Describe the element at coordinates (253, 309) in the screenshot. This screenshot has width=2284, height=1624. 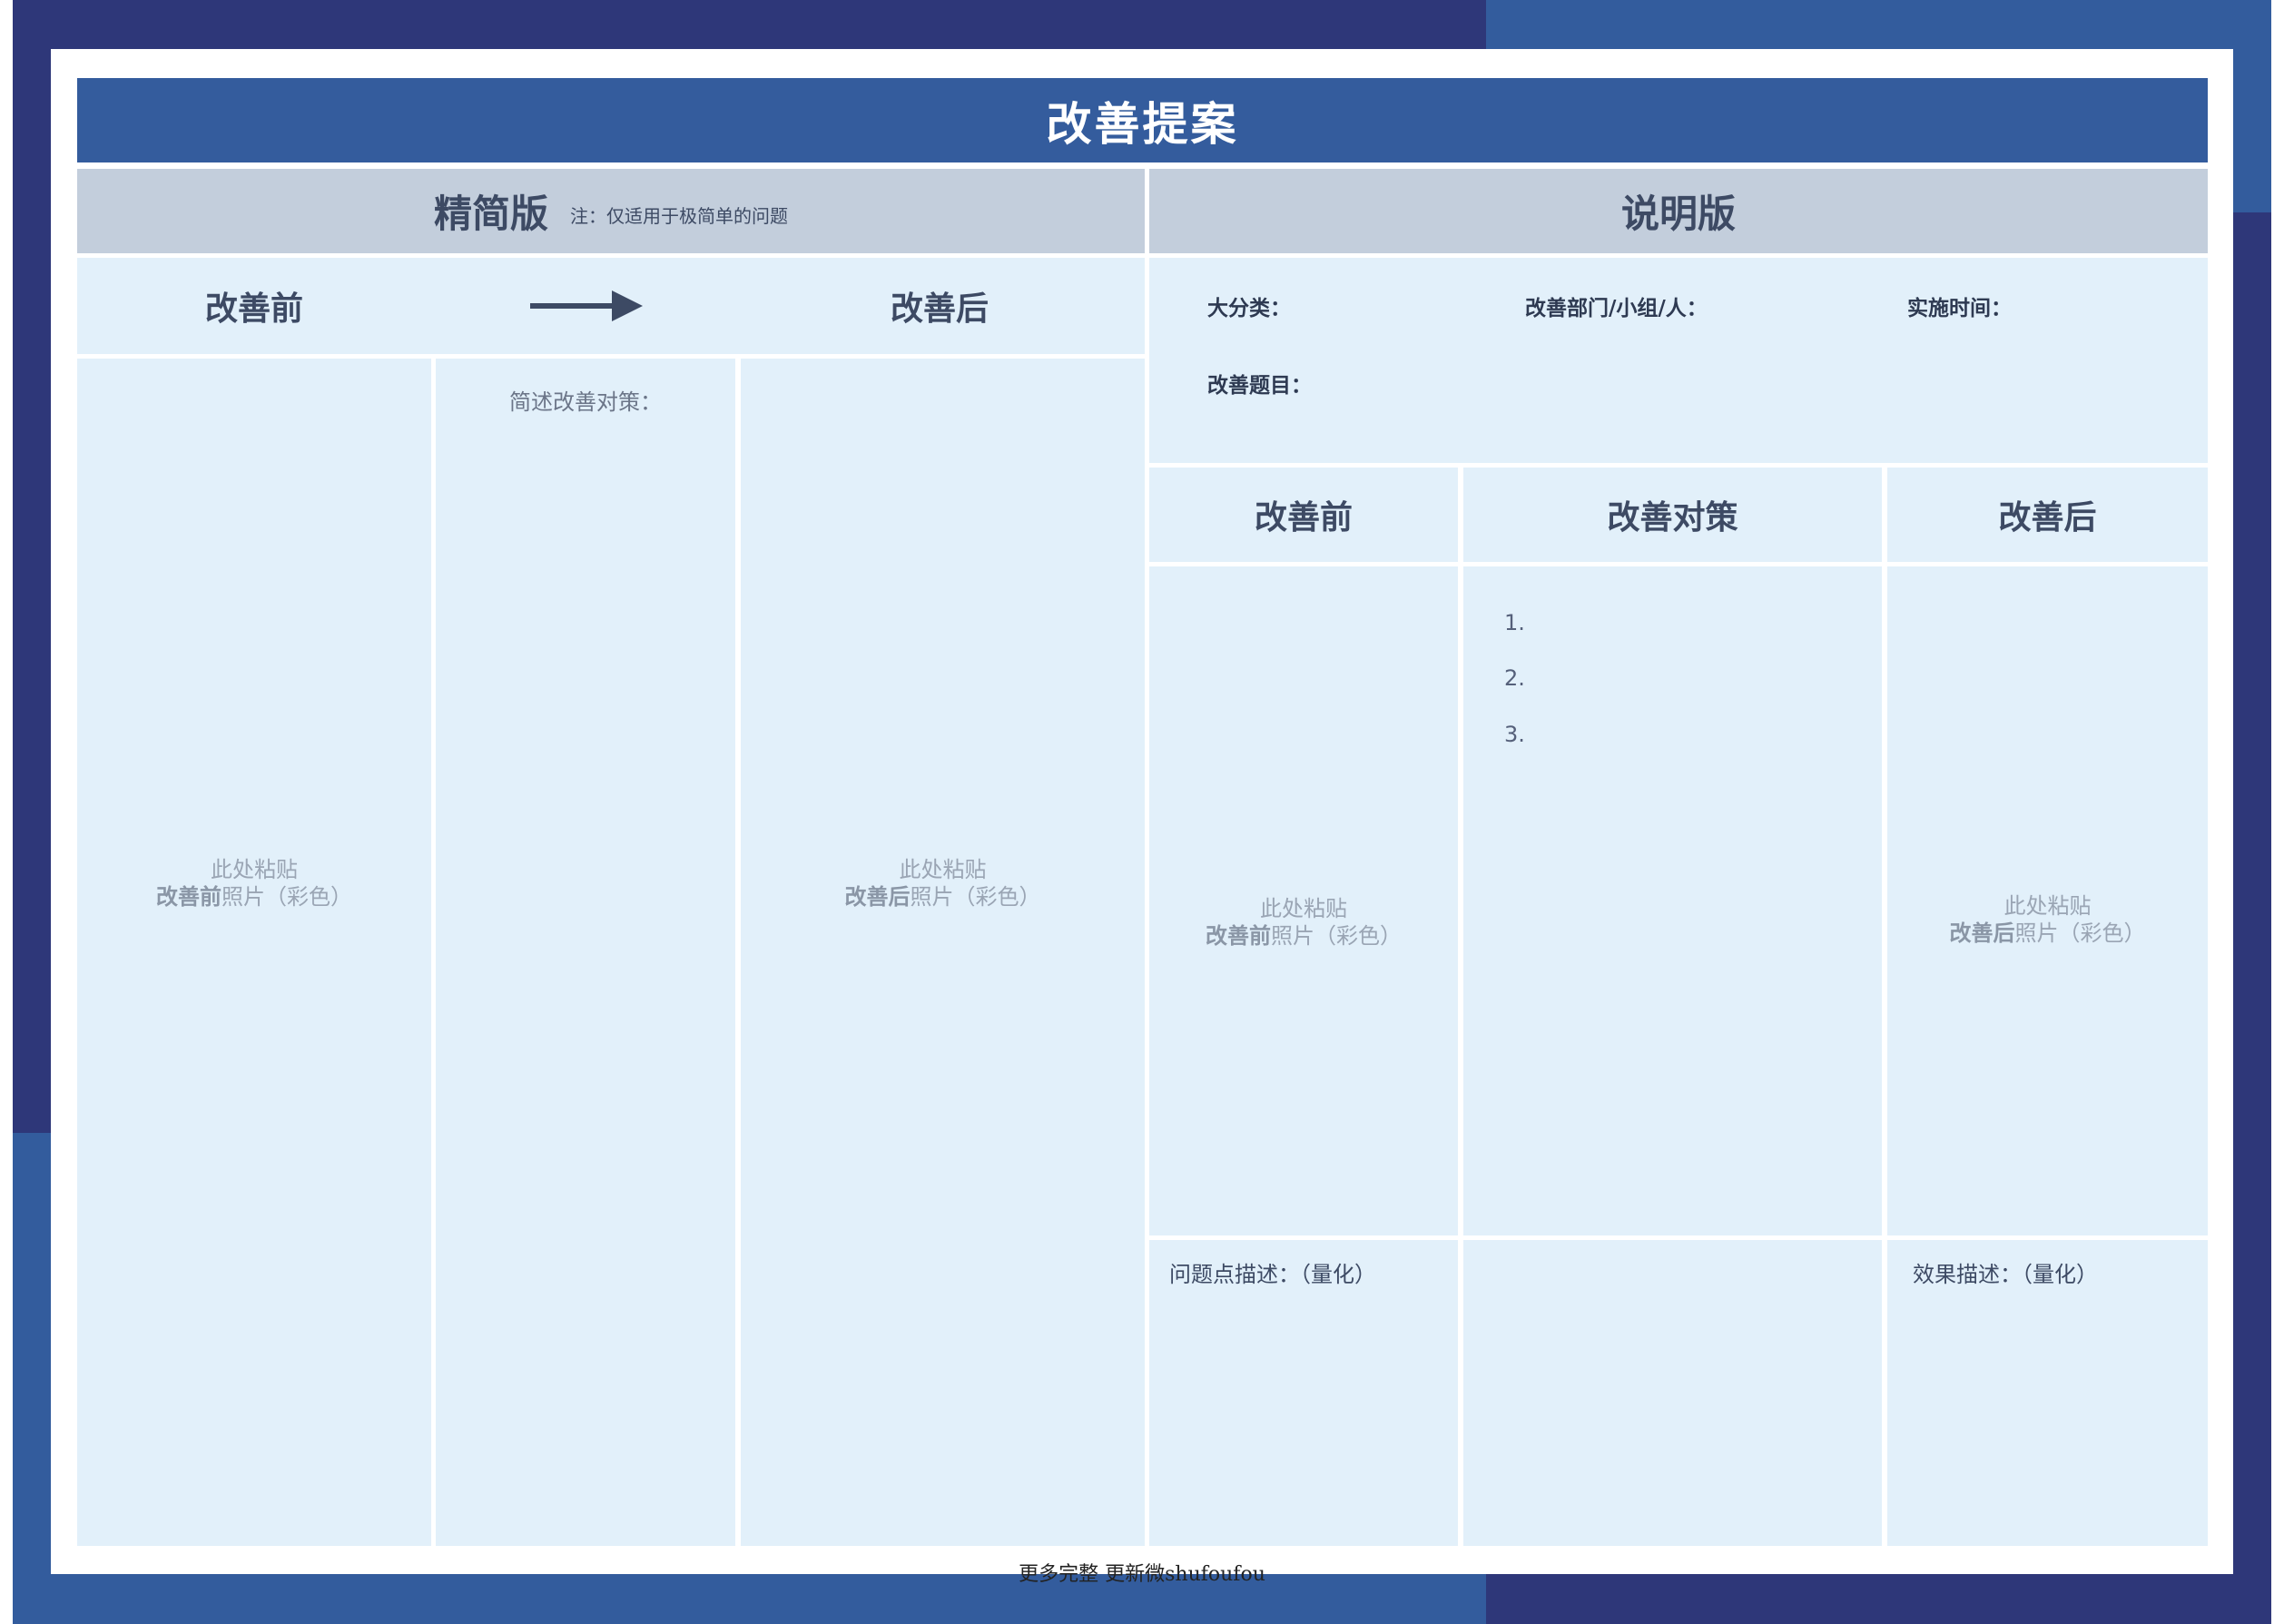
I see `simple-before-label: 改善前` at that location.